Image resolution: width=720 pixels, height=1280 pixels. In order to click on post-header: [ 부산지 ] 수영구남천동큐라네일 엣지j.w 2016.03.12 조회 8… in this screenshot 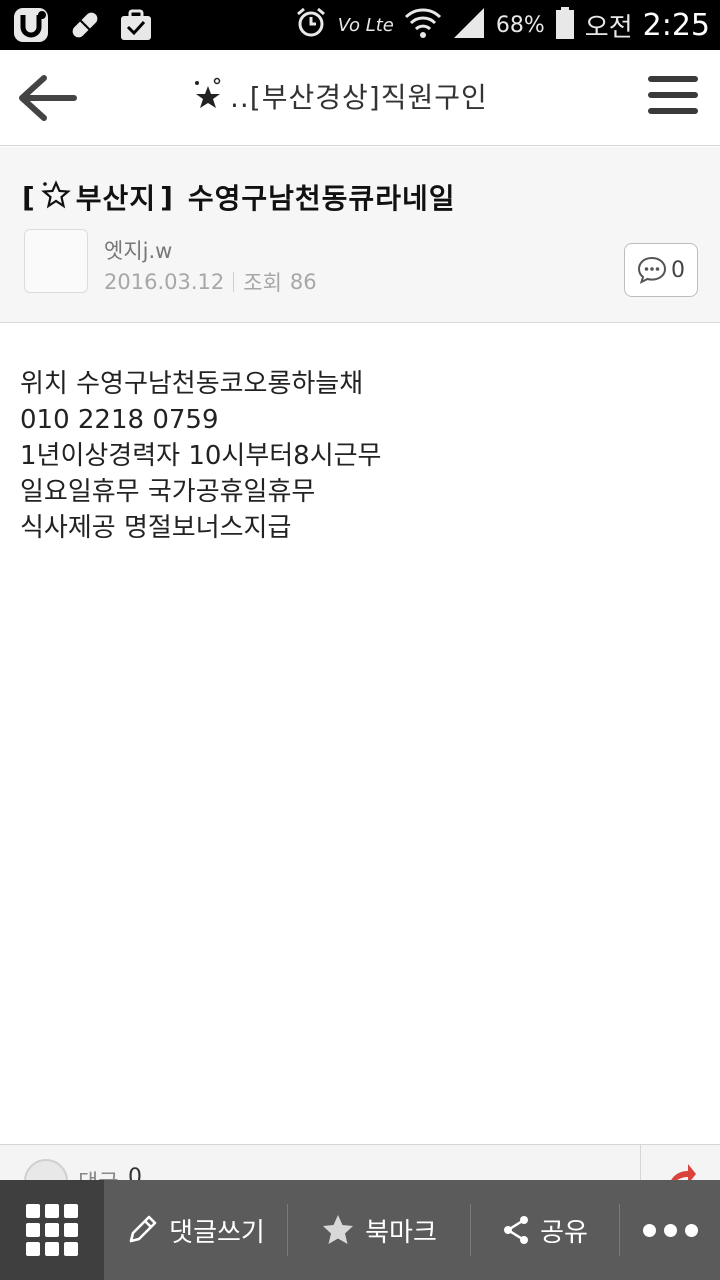, I will do `click(360, 235)`.